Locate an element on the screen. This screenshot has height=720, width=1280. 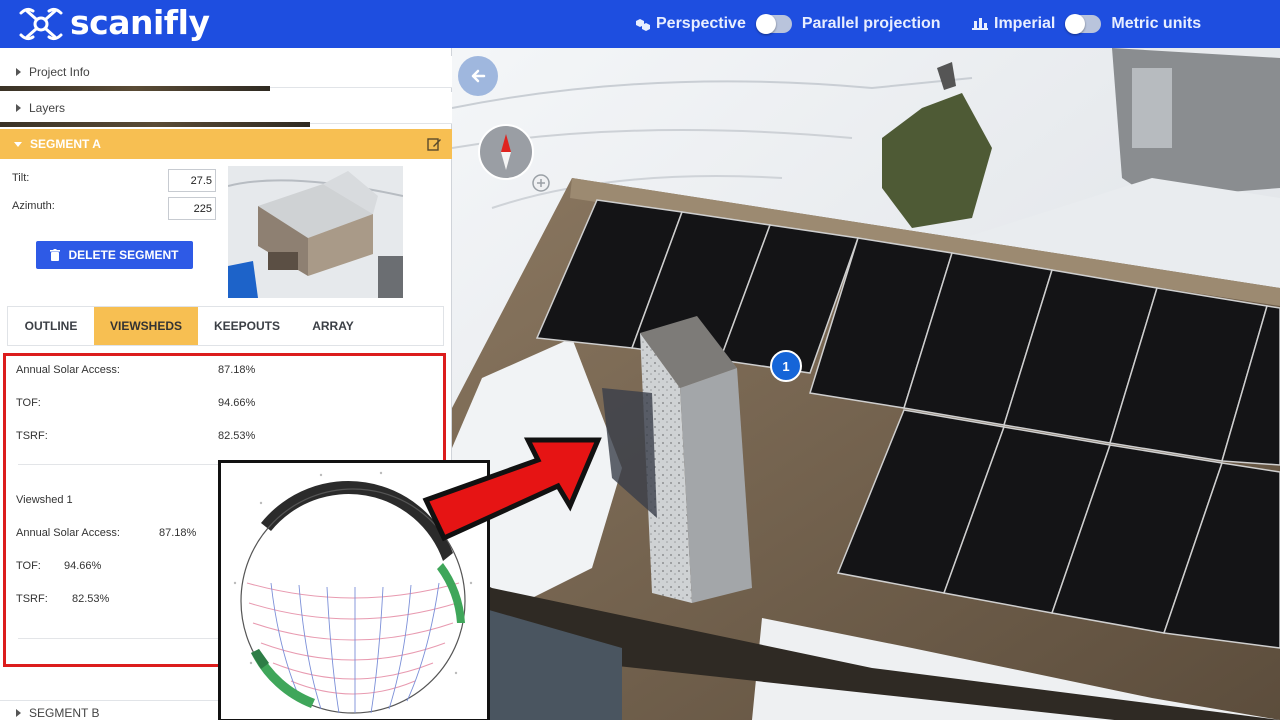
plus-icon is located at coordinates (541, 183).